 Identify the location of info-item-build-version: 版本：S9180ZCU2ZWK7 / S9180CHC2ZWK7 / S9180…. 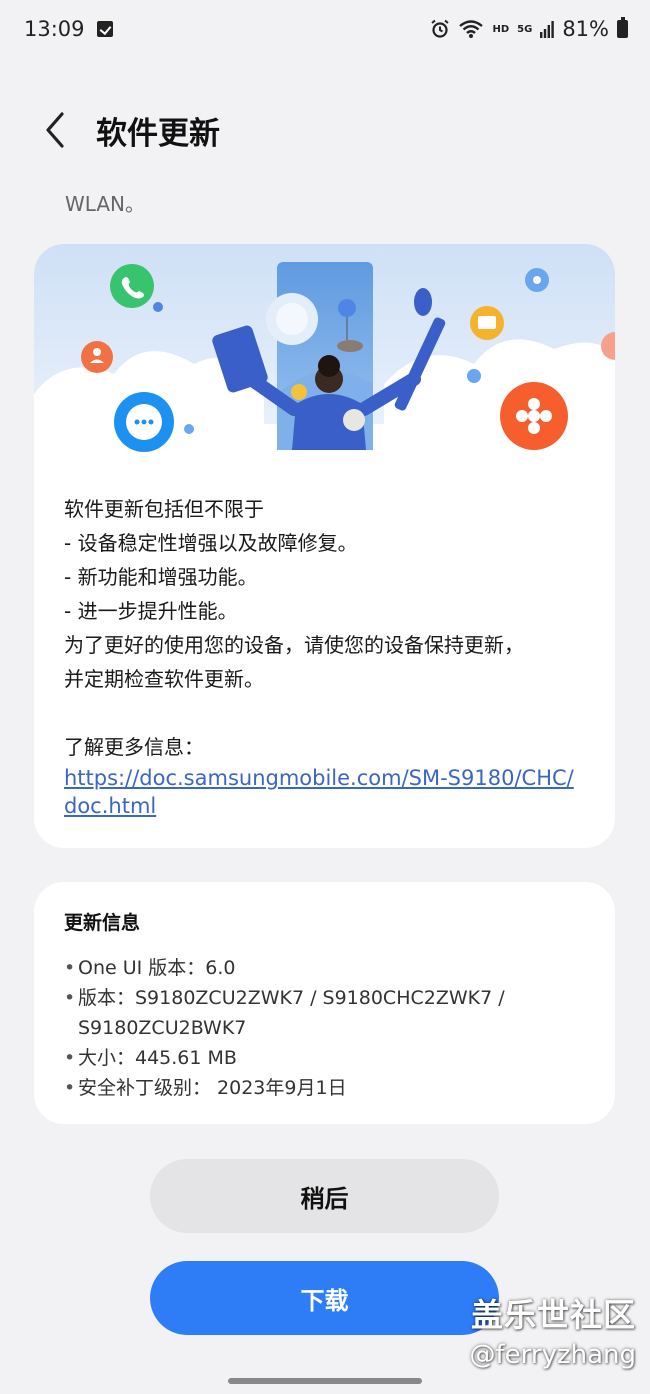
(324, 1013).